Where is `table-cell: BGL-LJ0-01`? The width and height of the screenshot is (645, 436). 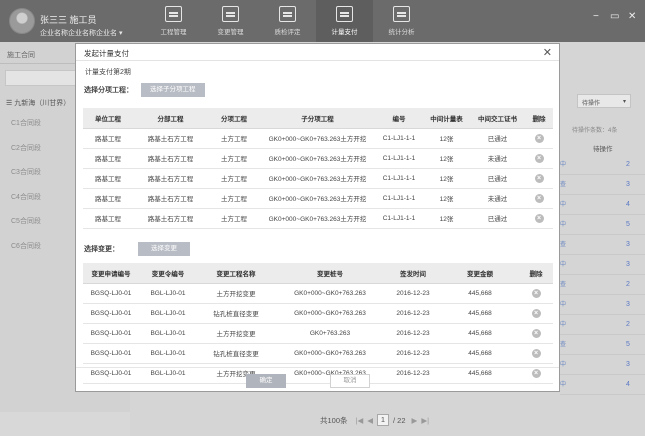
table-cell: BGL-LJ0-01 is located at coordinates (168, 333).